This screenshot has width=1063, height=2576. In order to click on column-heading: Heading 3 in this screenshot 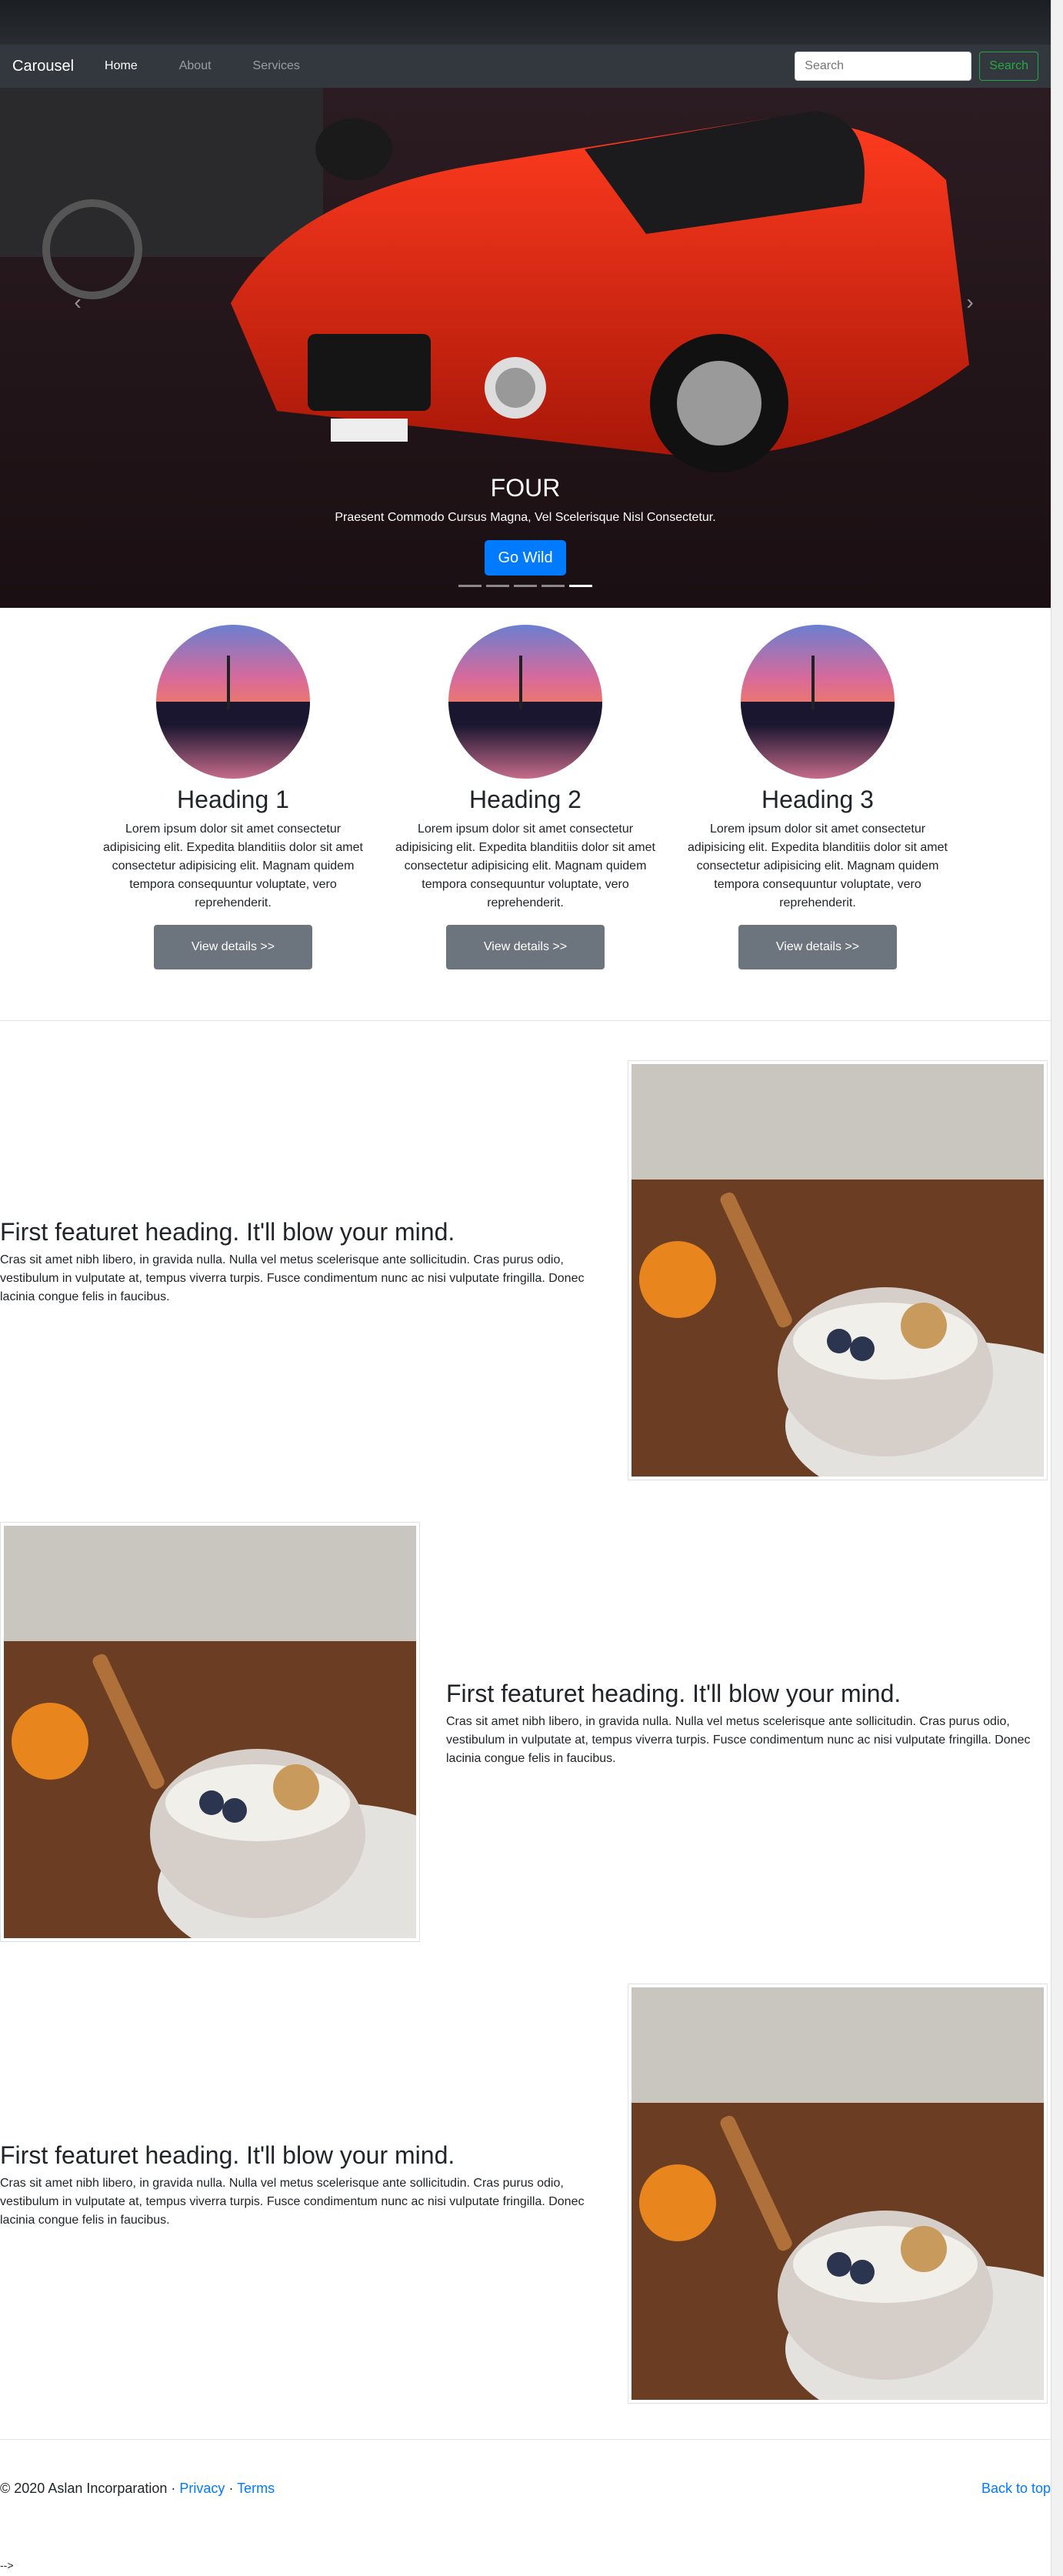, I will do `click(817, 799)`.